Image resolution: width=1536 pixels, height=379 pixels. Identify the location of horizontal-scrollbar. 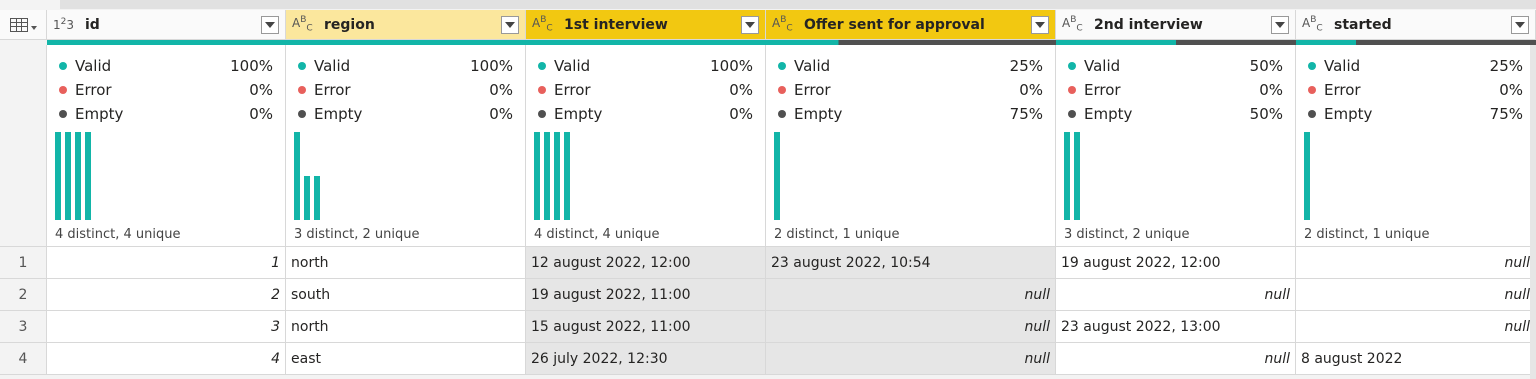
(798, 4).